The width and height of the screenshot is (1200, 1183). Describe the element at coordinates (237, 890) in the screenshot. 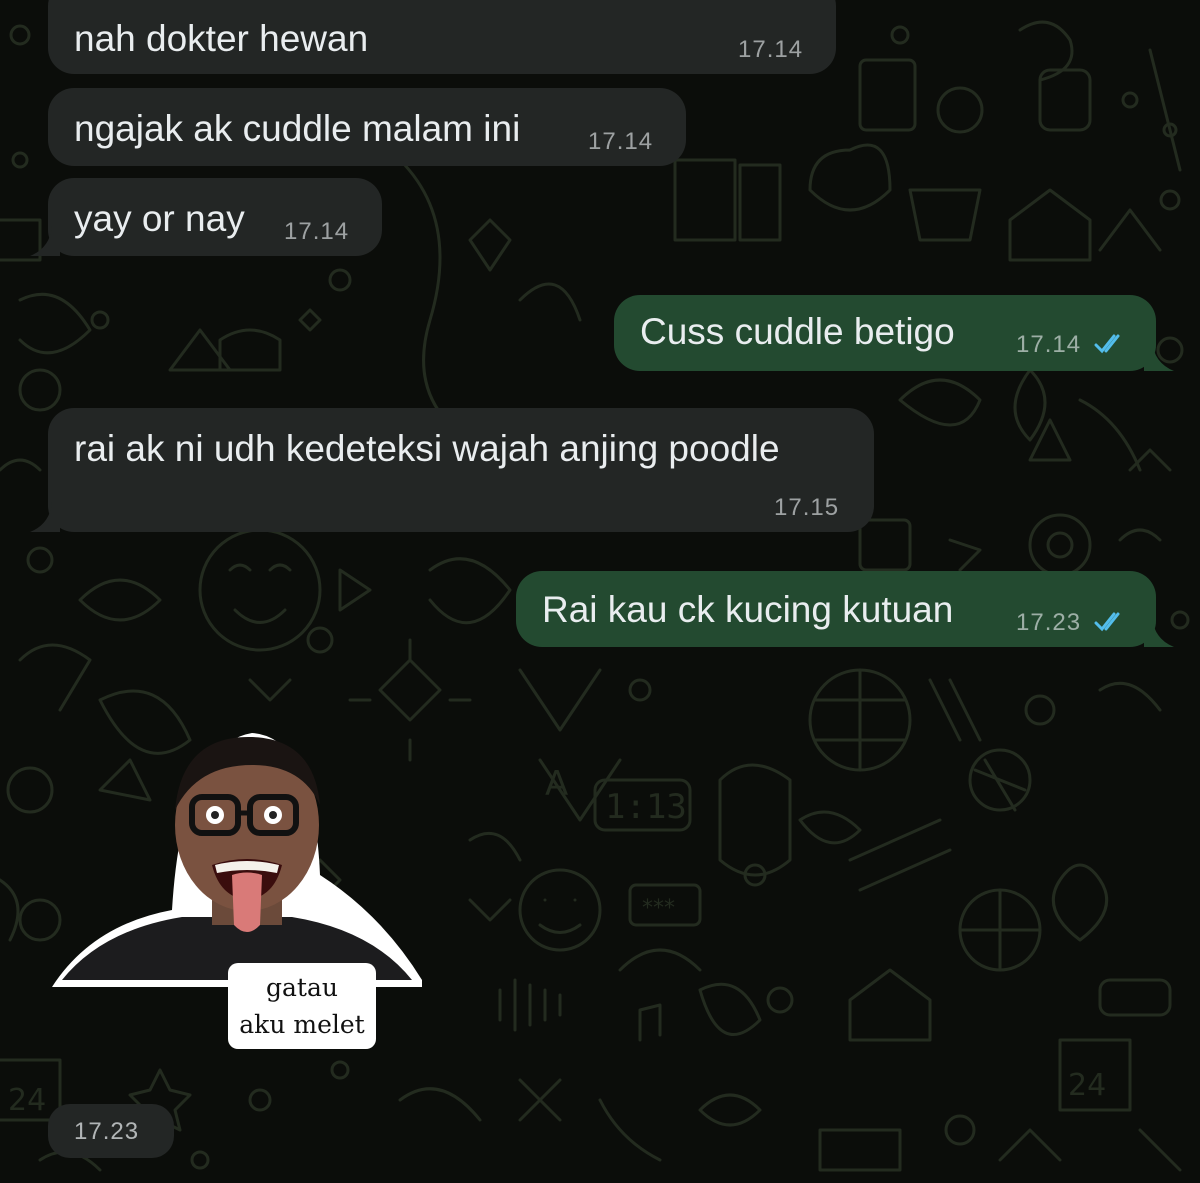

I see `sticker-message: gatau aku melet` at that location.